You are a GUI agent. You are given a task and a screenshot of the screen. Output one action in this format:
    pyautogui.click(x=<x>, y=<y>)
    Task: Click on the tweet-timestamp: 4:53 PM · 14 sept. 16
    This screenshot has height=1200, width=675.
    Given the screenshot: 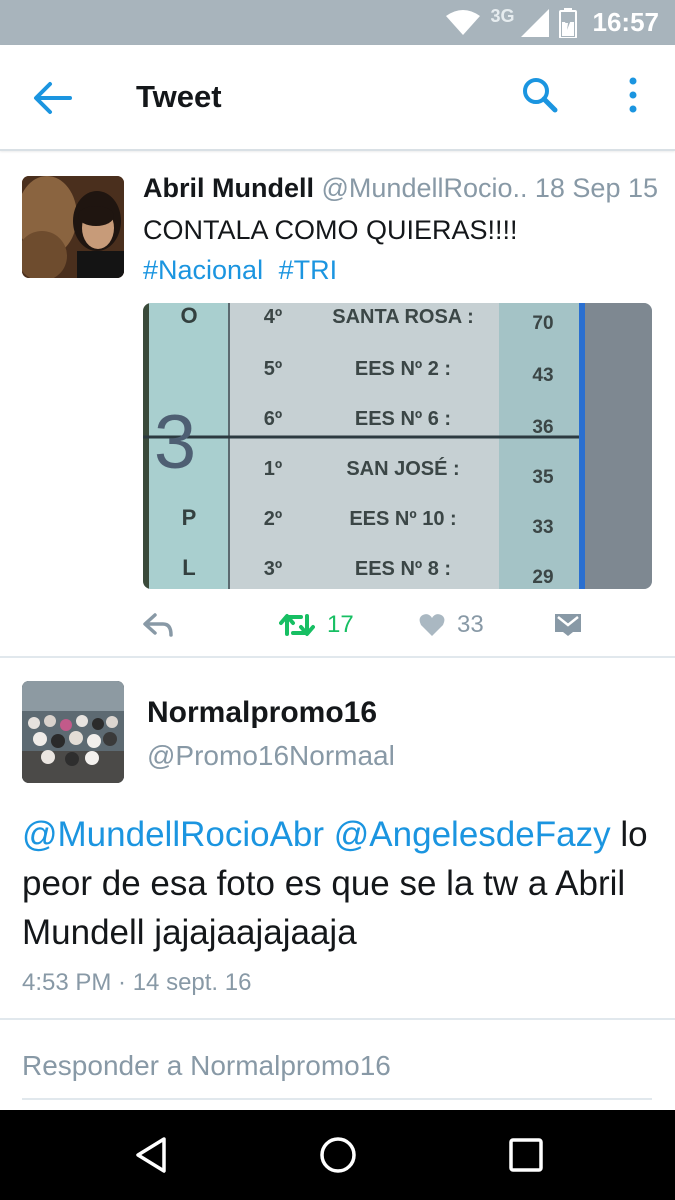 What is the action you would take?
    pyautogui.click(x=136, y=983)
    